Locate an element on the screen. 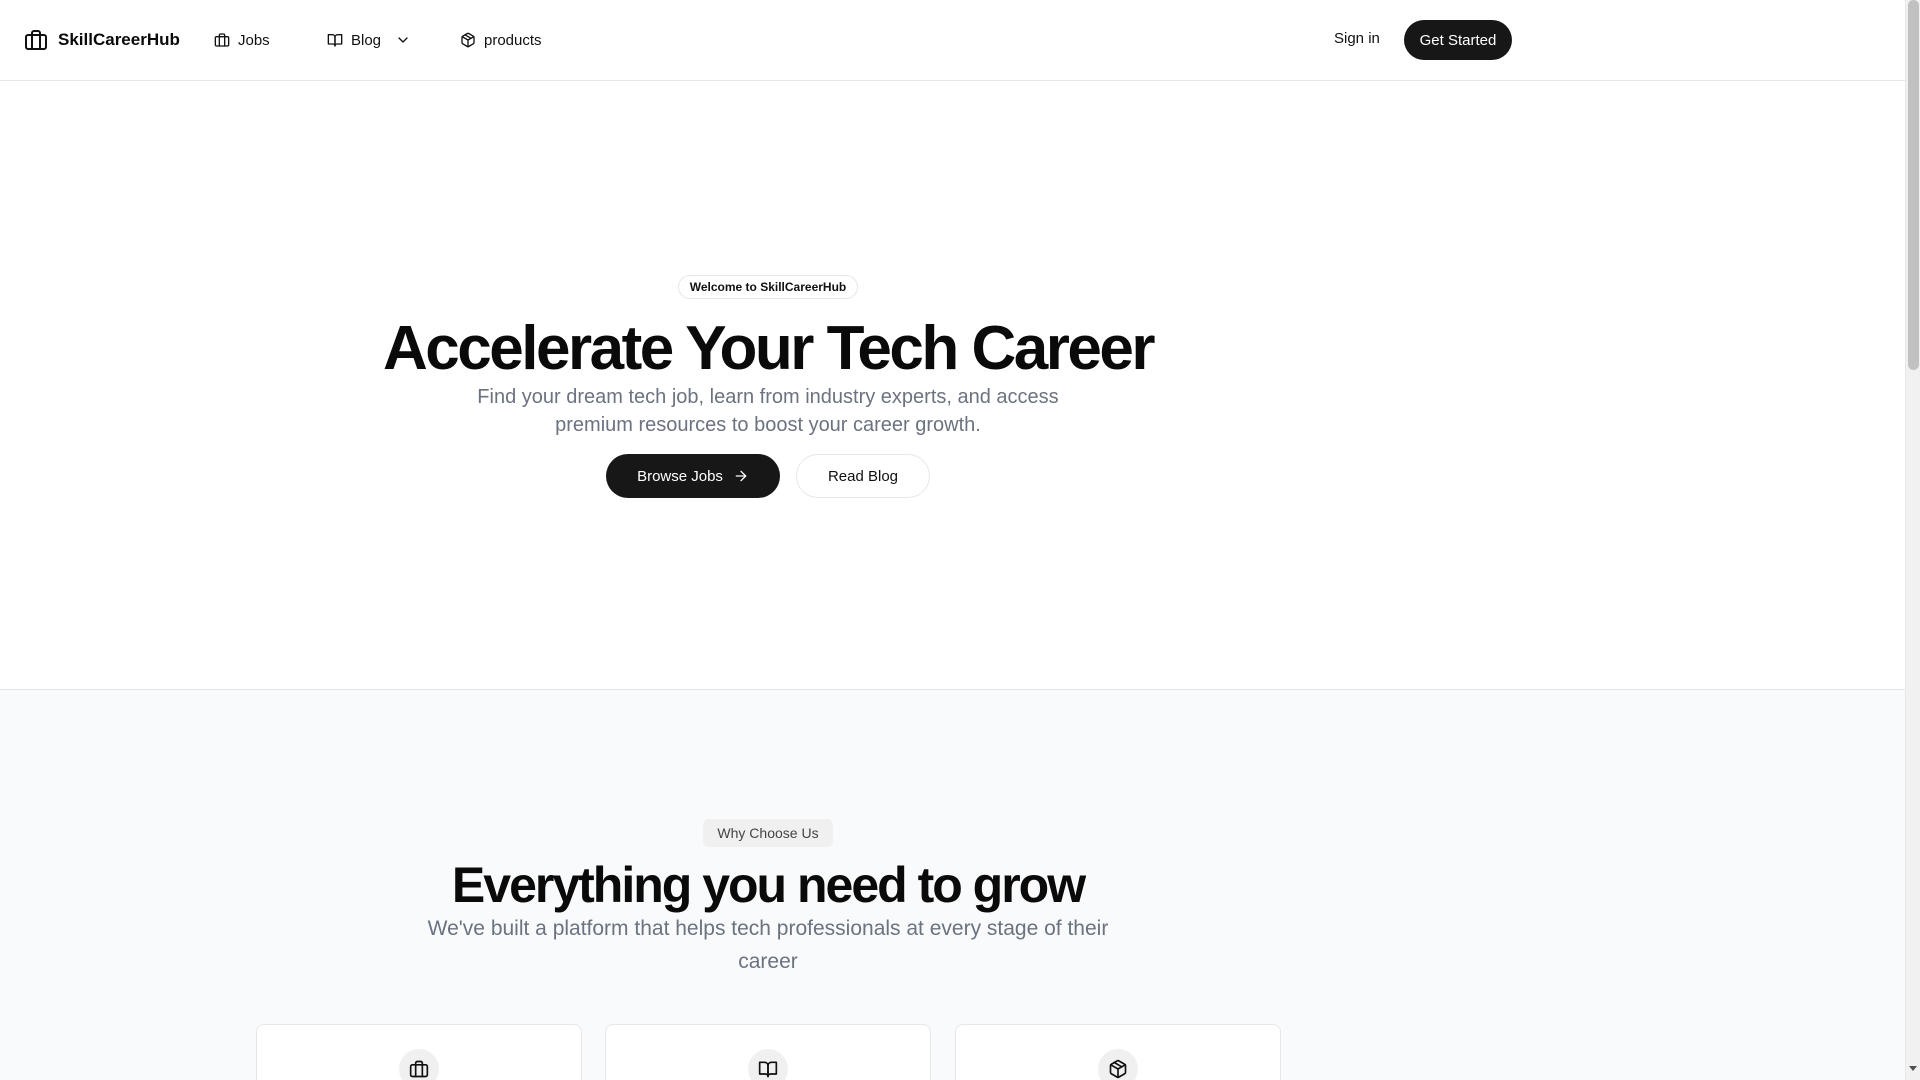 This screenshot has height=1080, width=1920. feature-card-jobs is located at coordinates (419, 1052).